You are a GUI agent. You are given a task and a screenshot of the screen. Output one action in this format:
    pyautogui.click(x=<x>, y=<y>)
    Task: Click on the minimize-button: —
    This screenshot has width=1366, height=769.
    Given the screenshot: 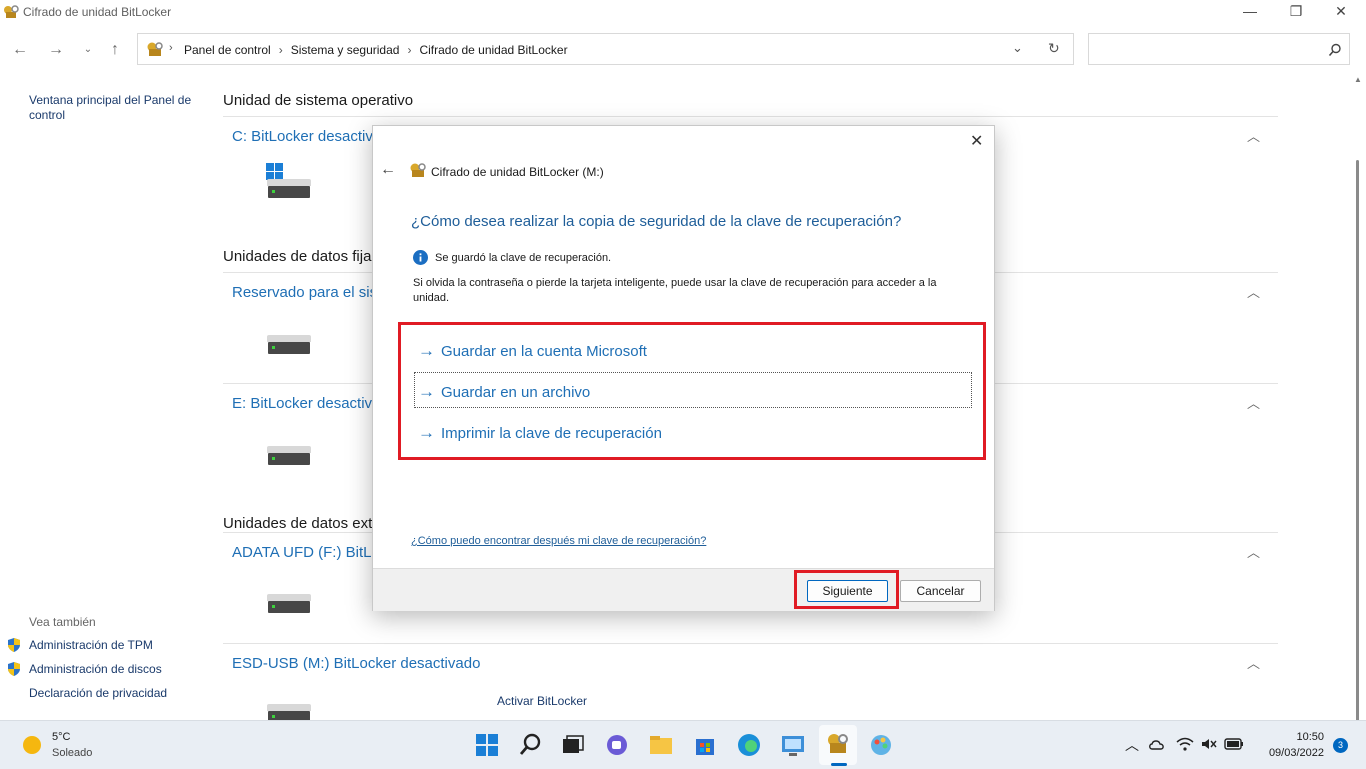 What is the action you would take?
    pyautogui.click(x=1250, y=12)
    